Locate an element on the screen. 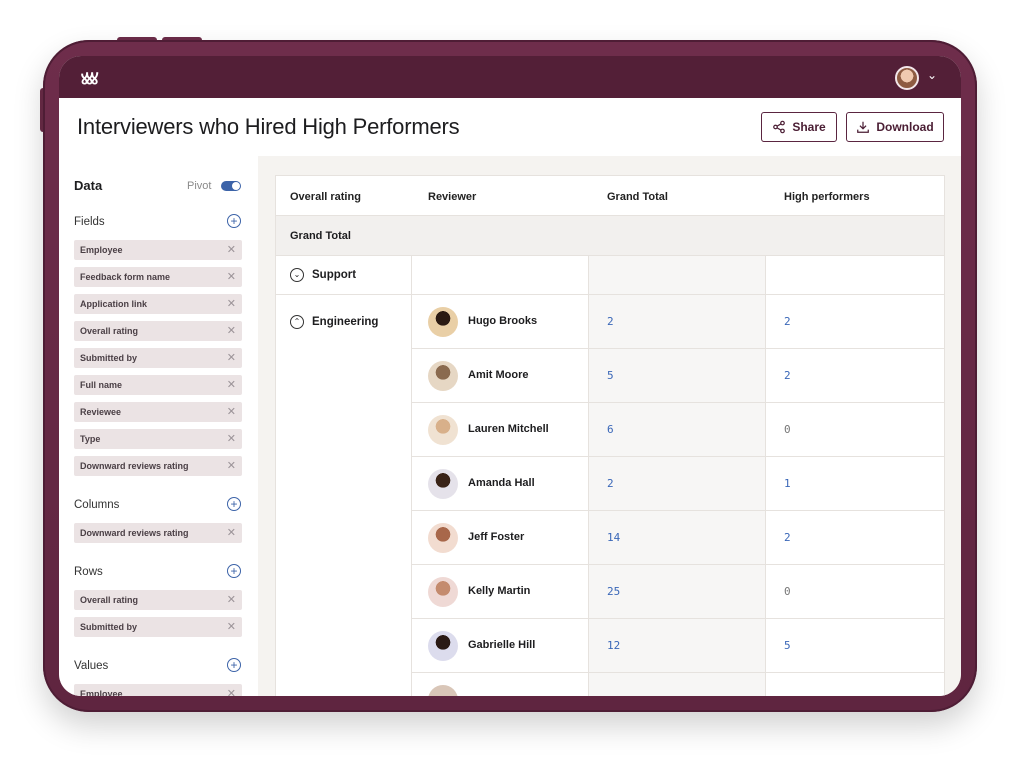 The height and width of the screenshot is (765, 1024). group-engineering-label: Engineering is located at coordinates (345, 322).